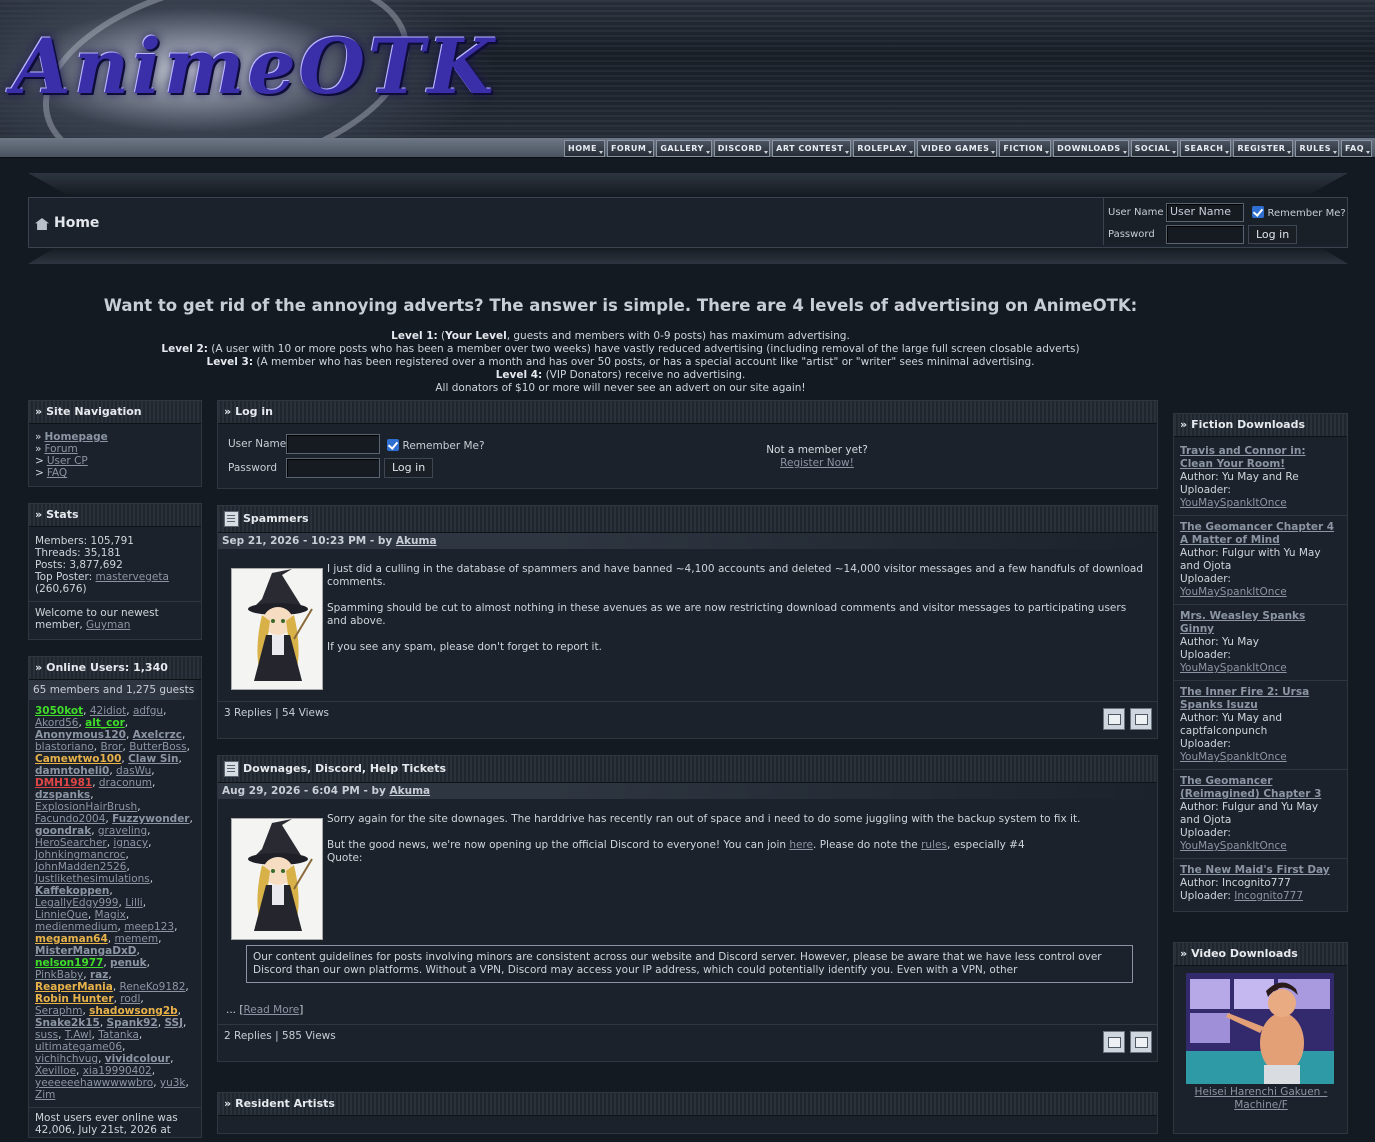 The height and width of the screenshot is (1142, 1375). I want to click on online-user-link: nelson1977, so click(69, 963).